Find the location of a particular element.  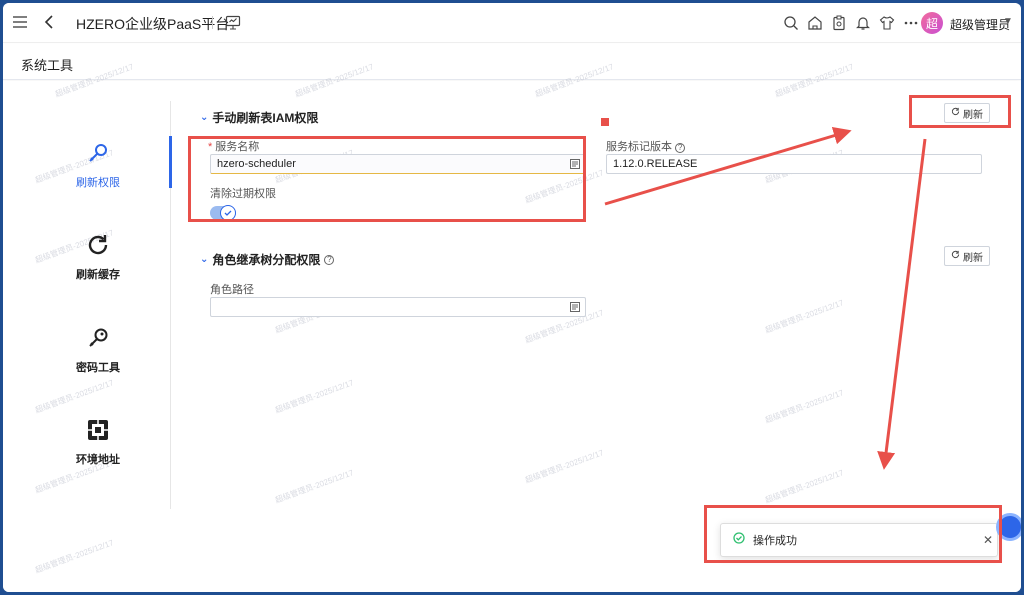

annotation-dot is located at coordinates (605, 122).